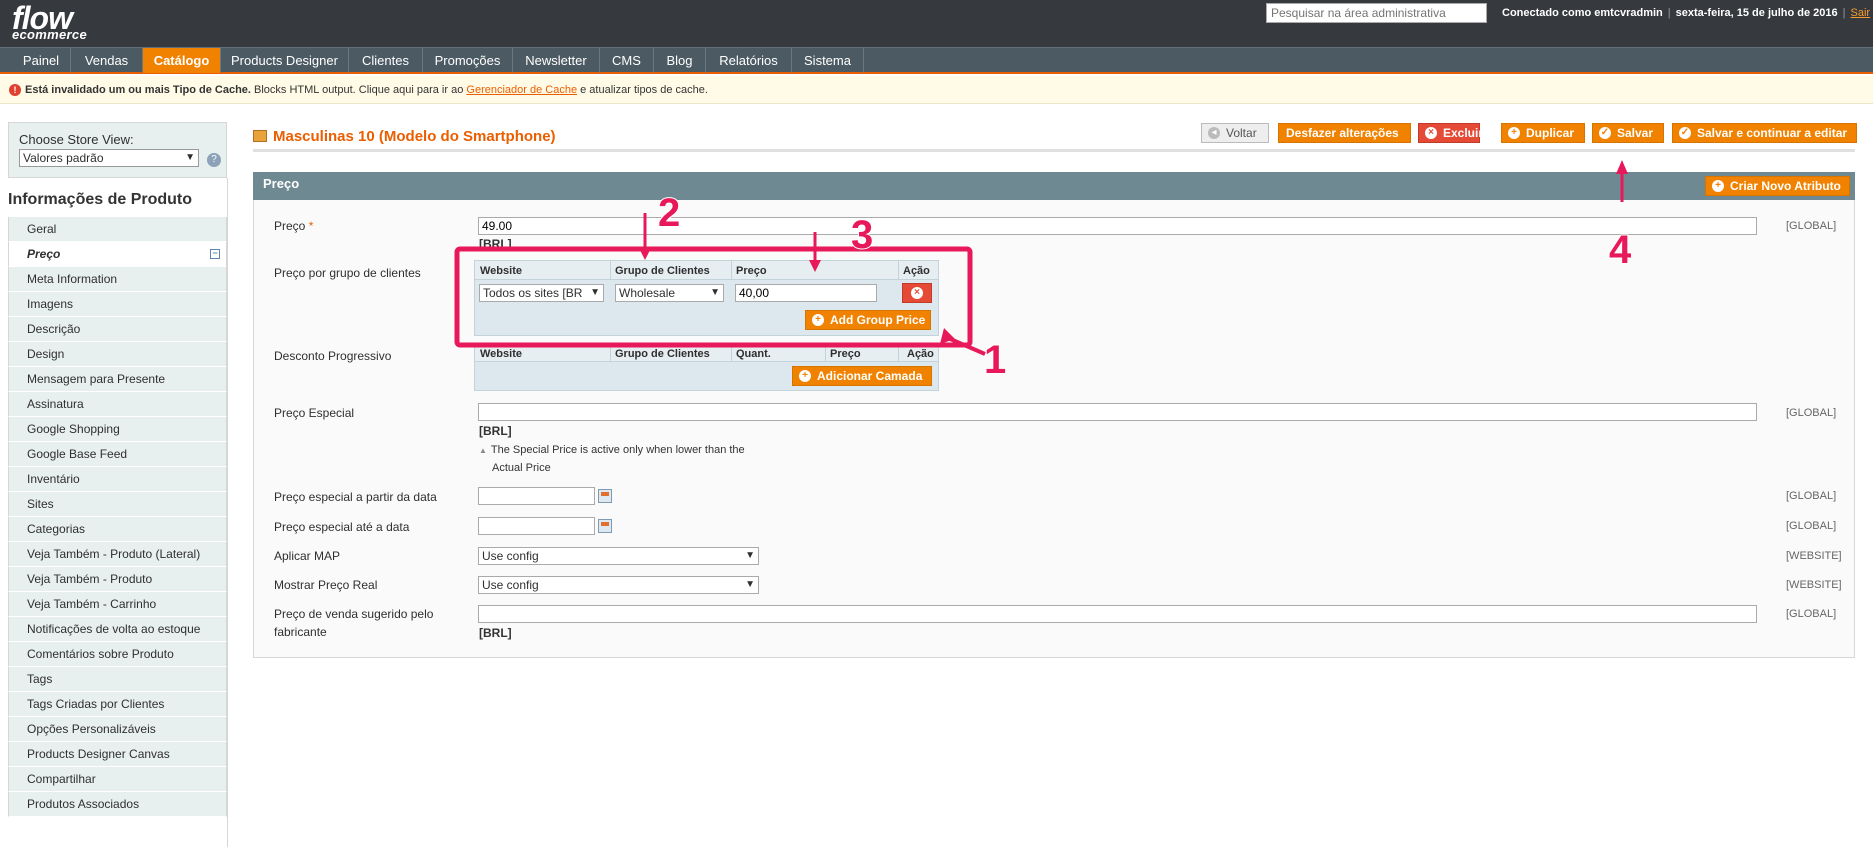  I want to click on message-after: e atualizar tipos de cache., so click(642, 90).